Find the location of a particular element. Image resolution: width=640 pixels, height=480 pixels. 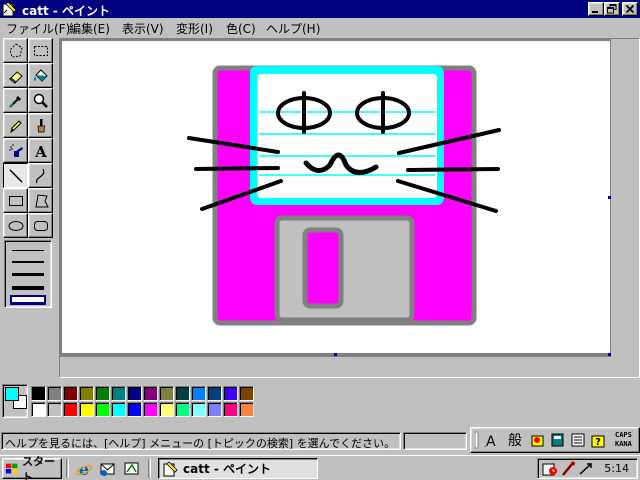

horizontal-scrollbar is located at coordinates (349, 367).